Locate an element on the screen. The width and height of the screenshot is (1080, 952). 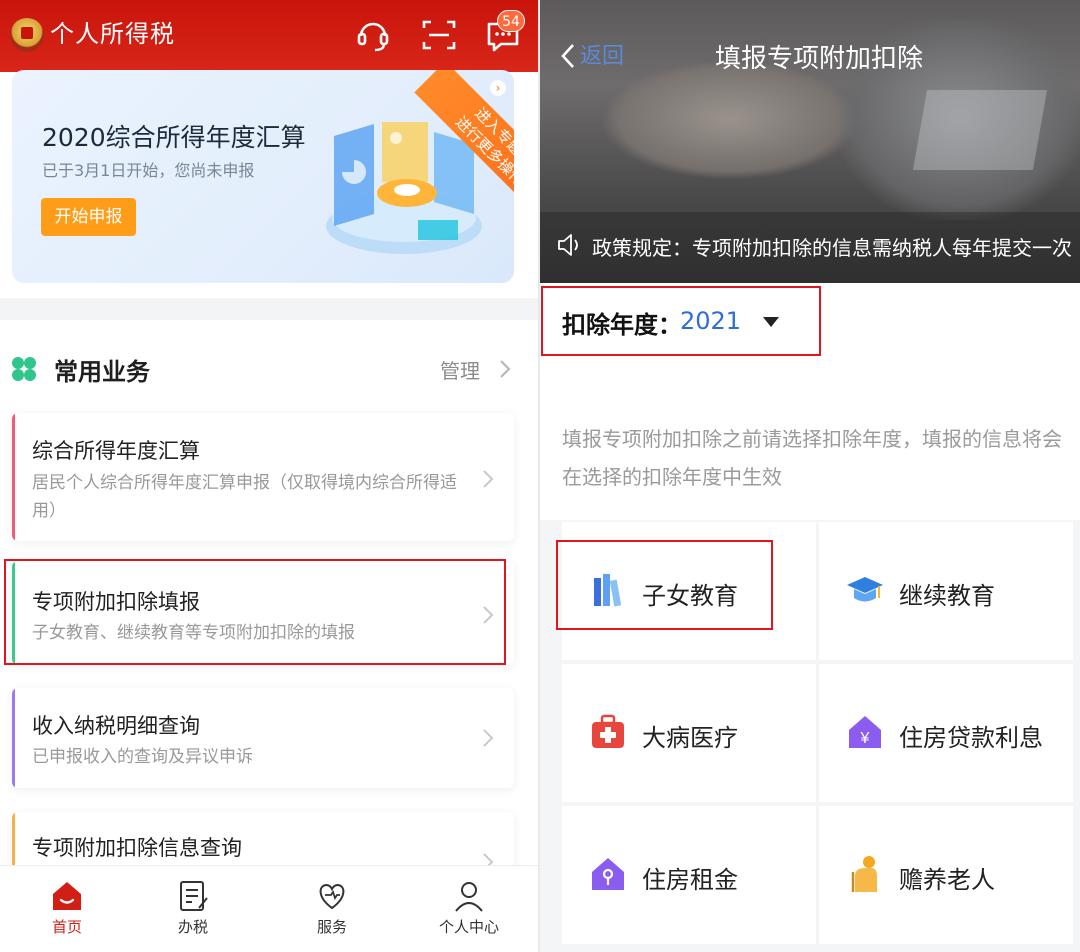
category-elderly-support: 赡养老人 is located at coordinates (946, 875).